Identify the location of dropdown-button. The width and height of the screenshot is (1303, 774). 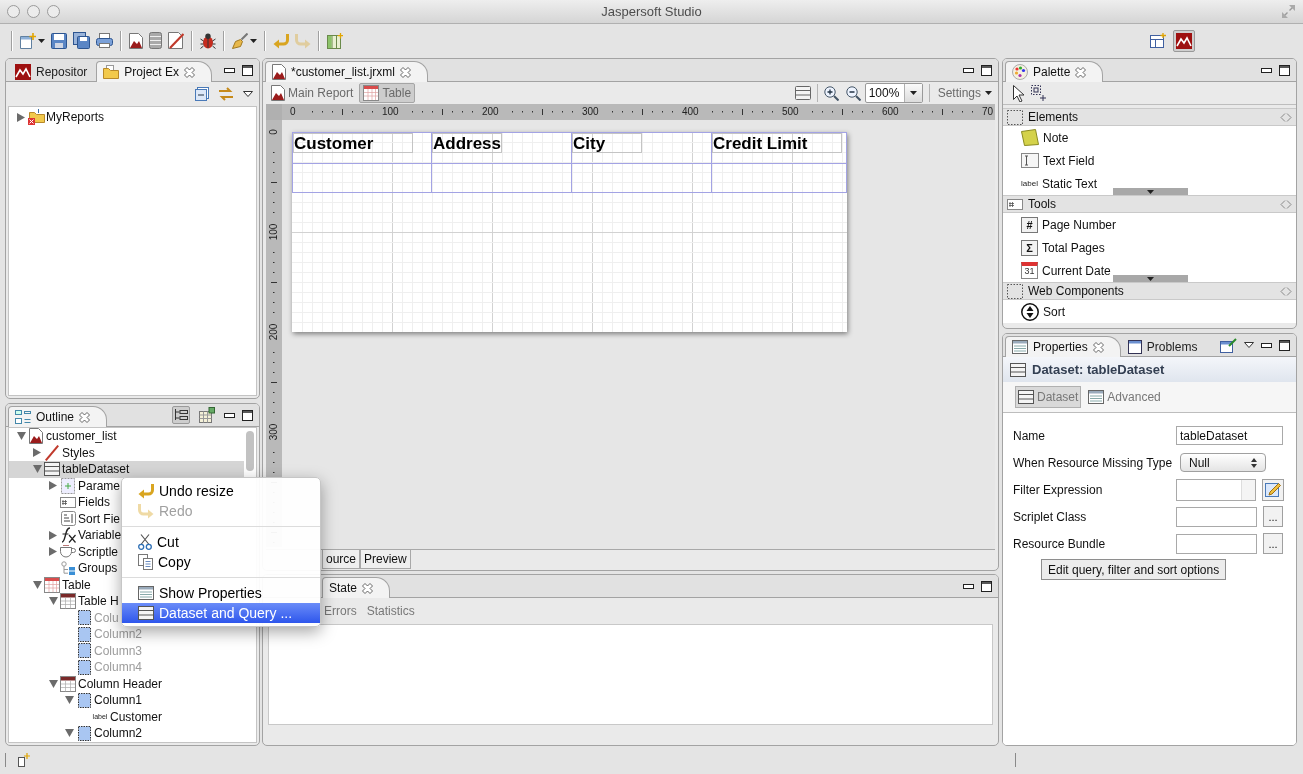
(912, 93).